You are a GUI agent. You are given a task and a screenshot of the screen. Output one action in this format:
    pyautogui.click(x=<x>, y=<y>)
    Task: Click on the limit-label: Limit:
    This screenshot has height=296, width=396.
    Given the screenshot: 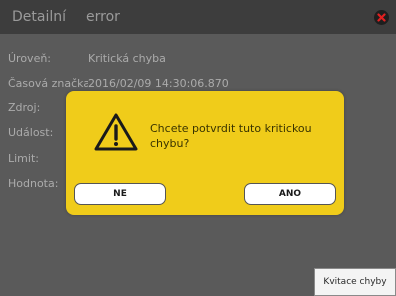 What is the action you would take?
    pyautogui.click(x=23, y=158)
    